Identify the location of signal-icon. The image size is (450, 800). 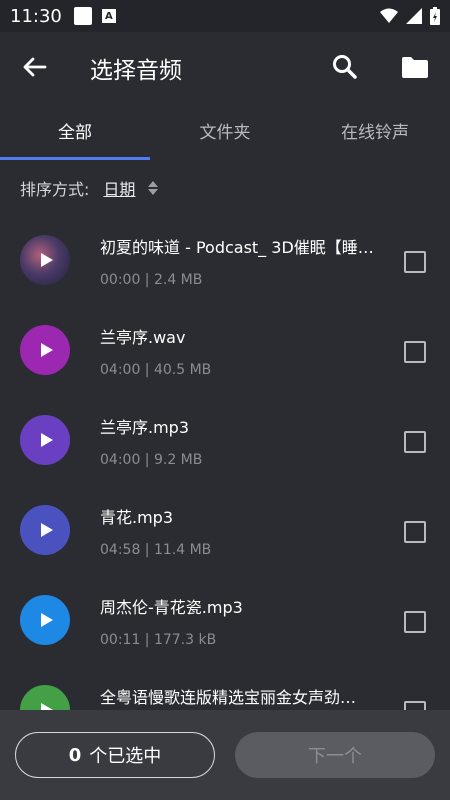
(414, 16).